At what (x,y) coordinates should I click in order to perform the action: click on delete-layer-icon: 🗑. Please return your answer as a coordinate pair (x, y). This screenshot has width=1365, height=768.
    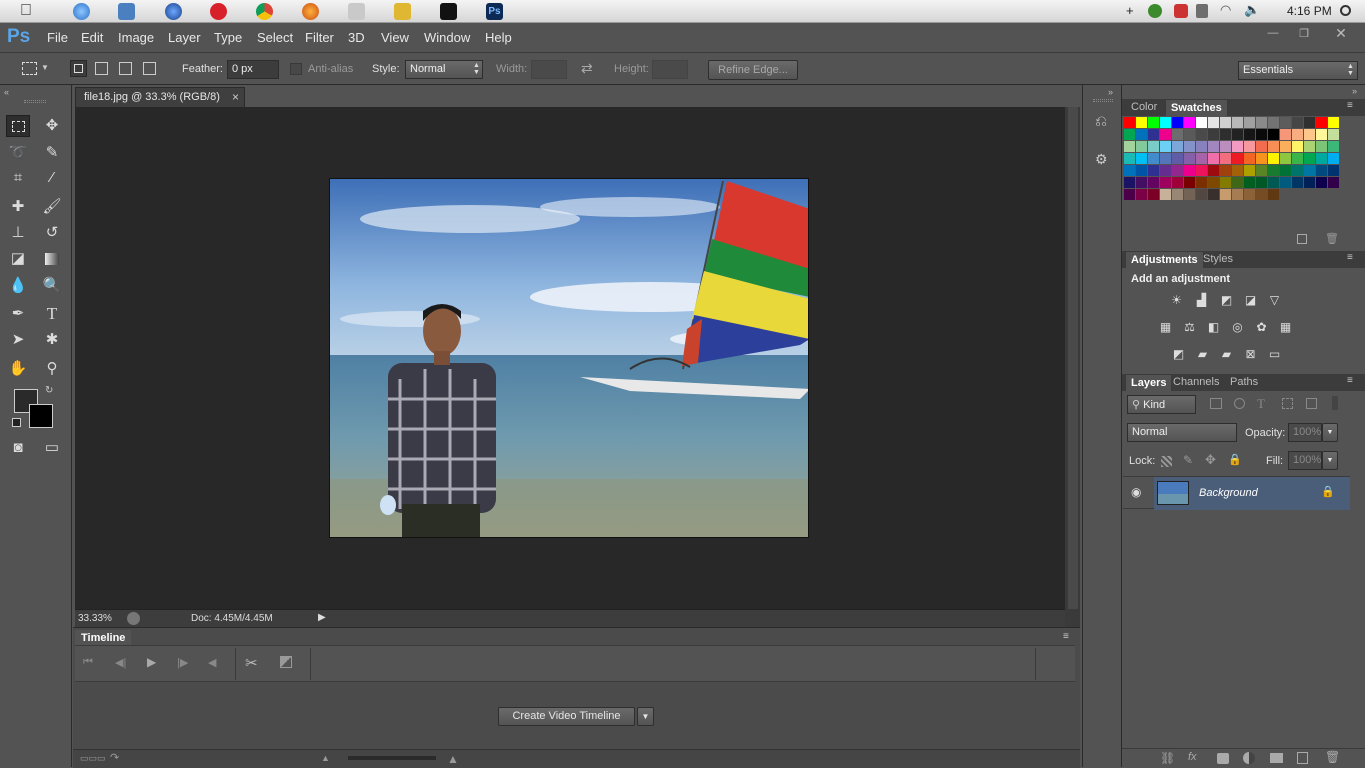
    Looking at the image, I should click on (1332, 757).